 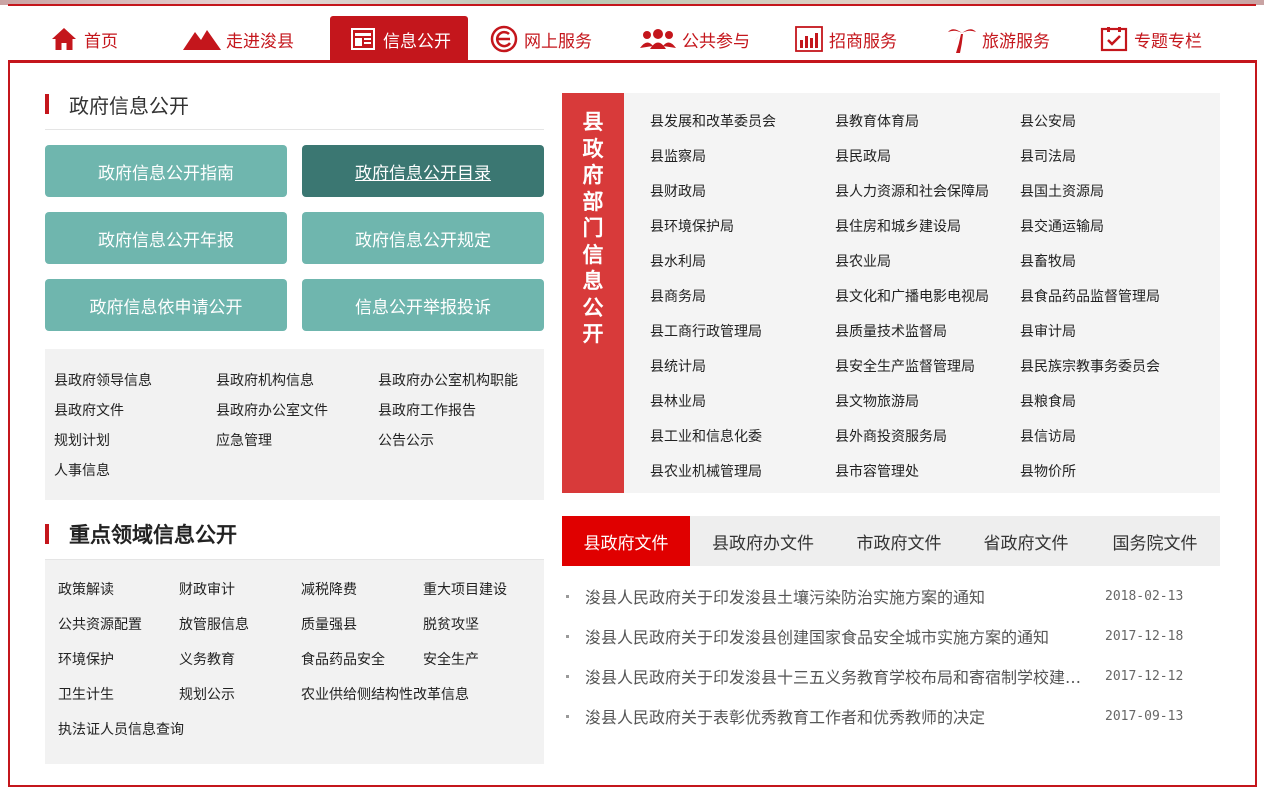 What do you see at coordinates (1062, 191) in the screenshot?
I see `department-link: 县国土资源局` at bounding box center [1062, 191].